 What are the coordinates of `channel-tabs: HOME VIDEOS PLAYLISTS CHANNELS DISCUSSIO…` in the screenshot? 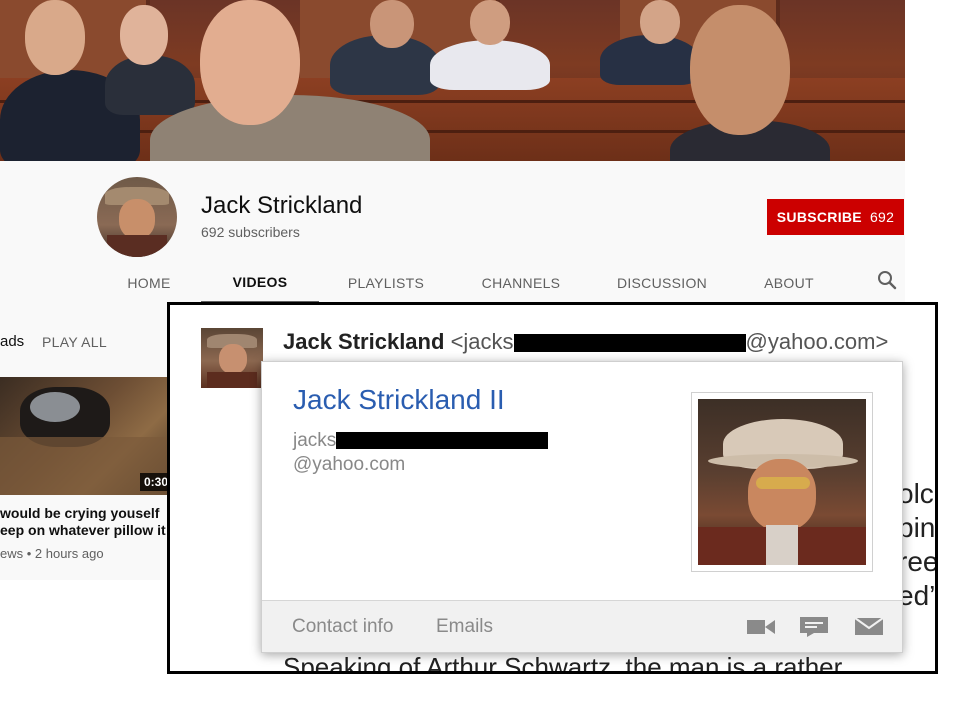 It's located at (452, 283).